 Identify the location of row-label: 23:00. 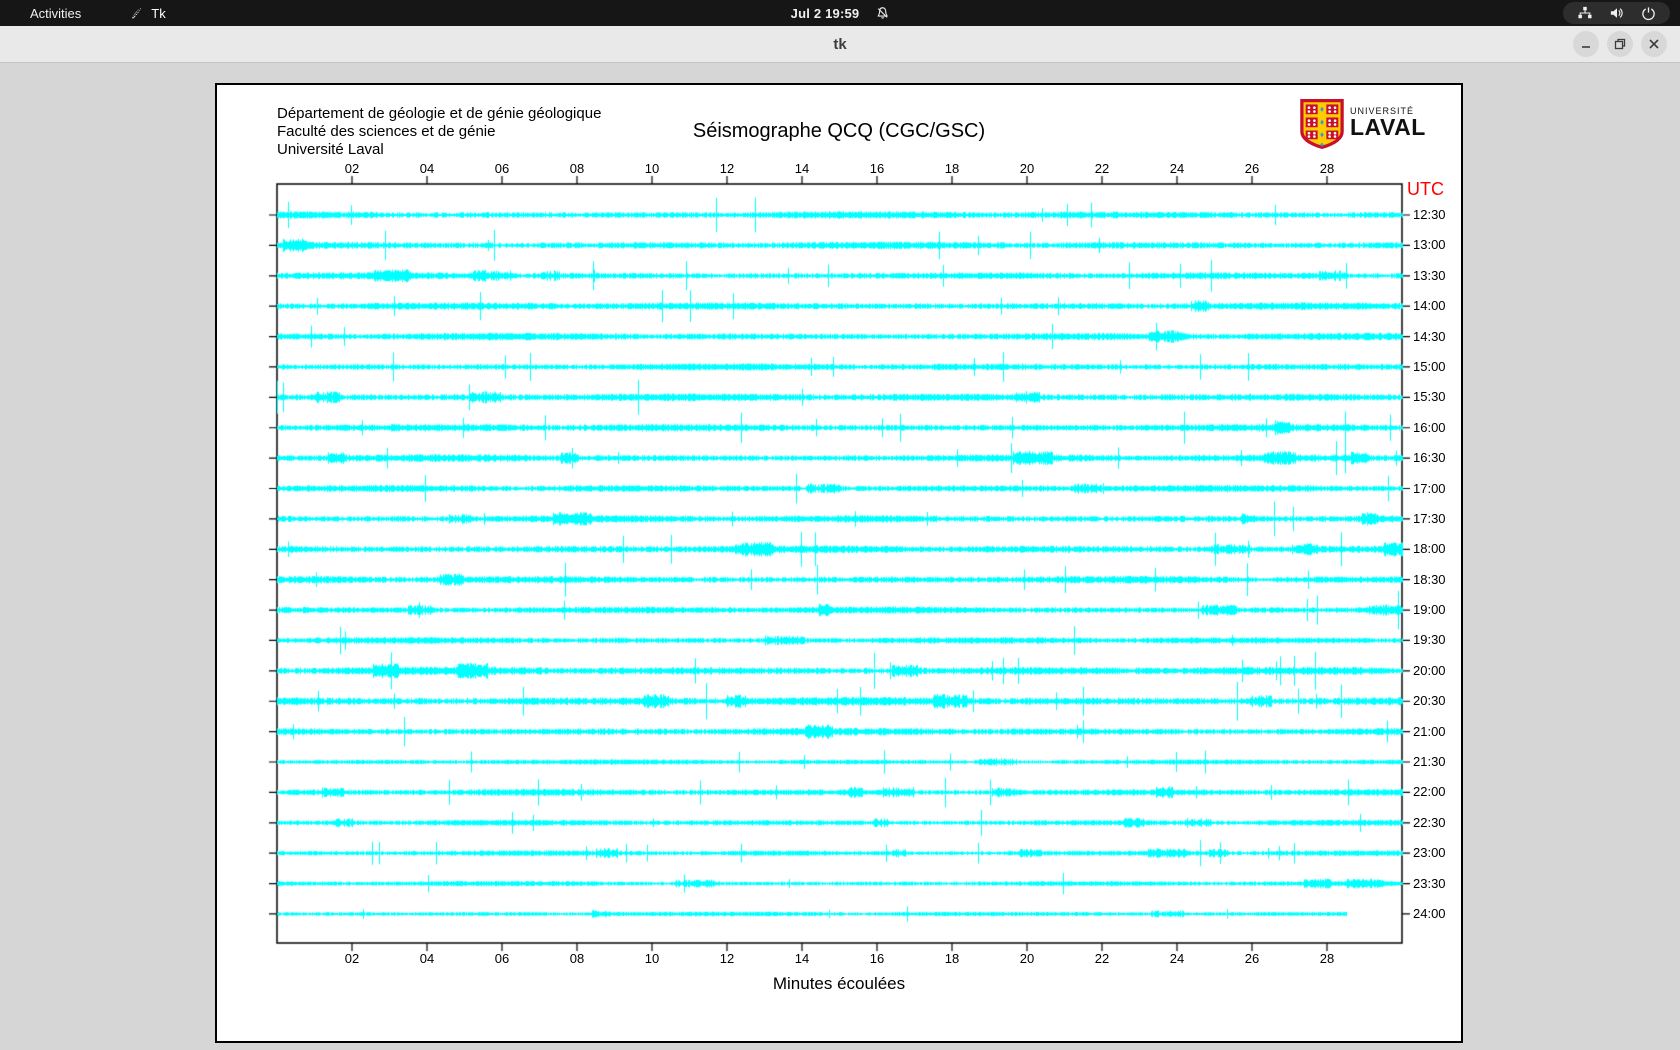
(1429, 853).